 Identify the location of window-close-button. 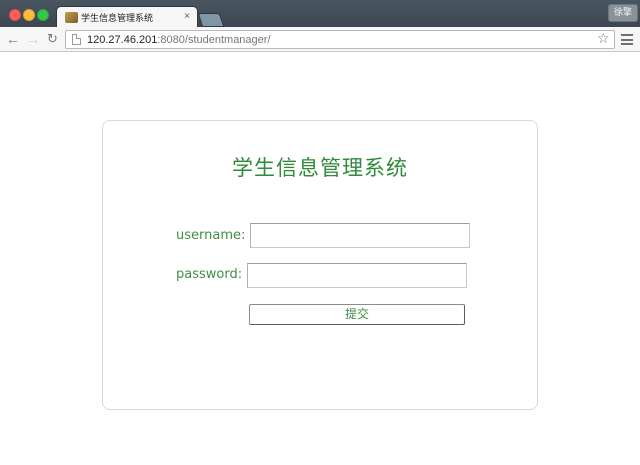
(15, 15).